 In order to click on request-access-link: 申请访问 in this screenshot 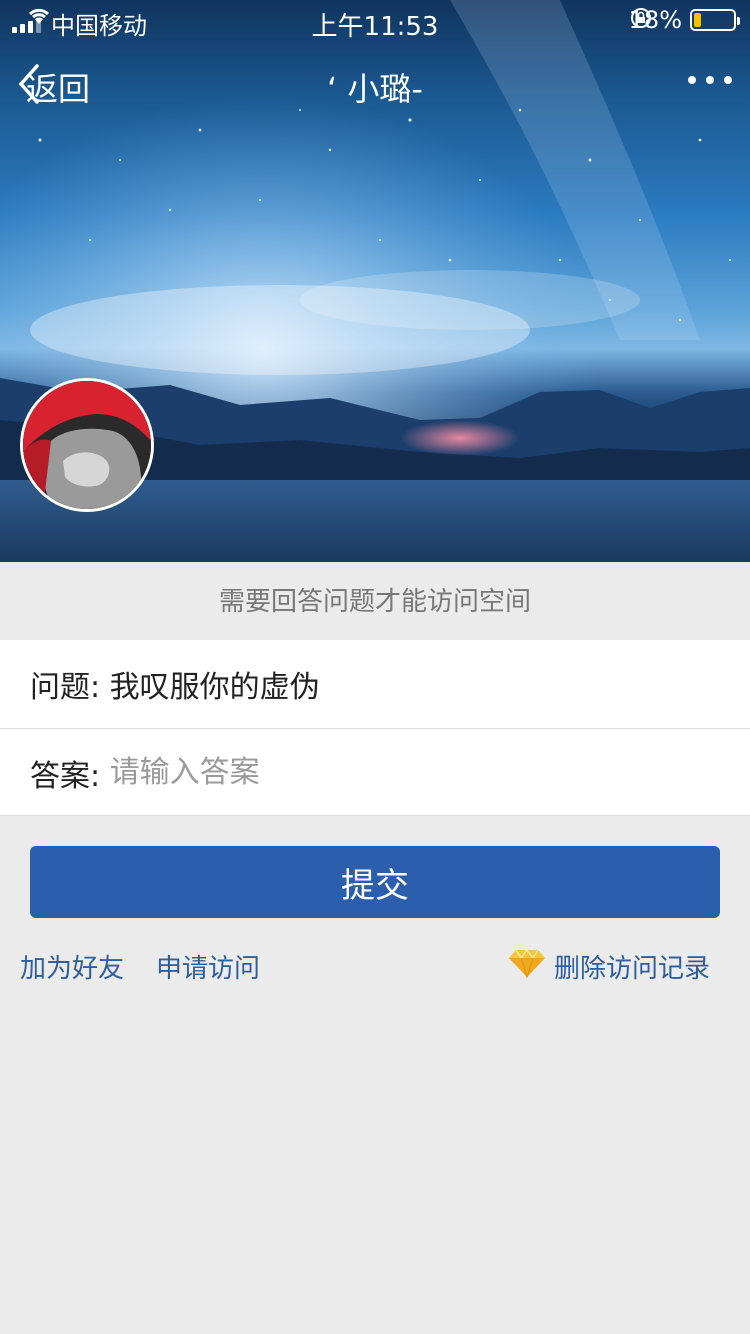, I will do `click(208, 966)`.